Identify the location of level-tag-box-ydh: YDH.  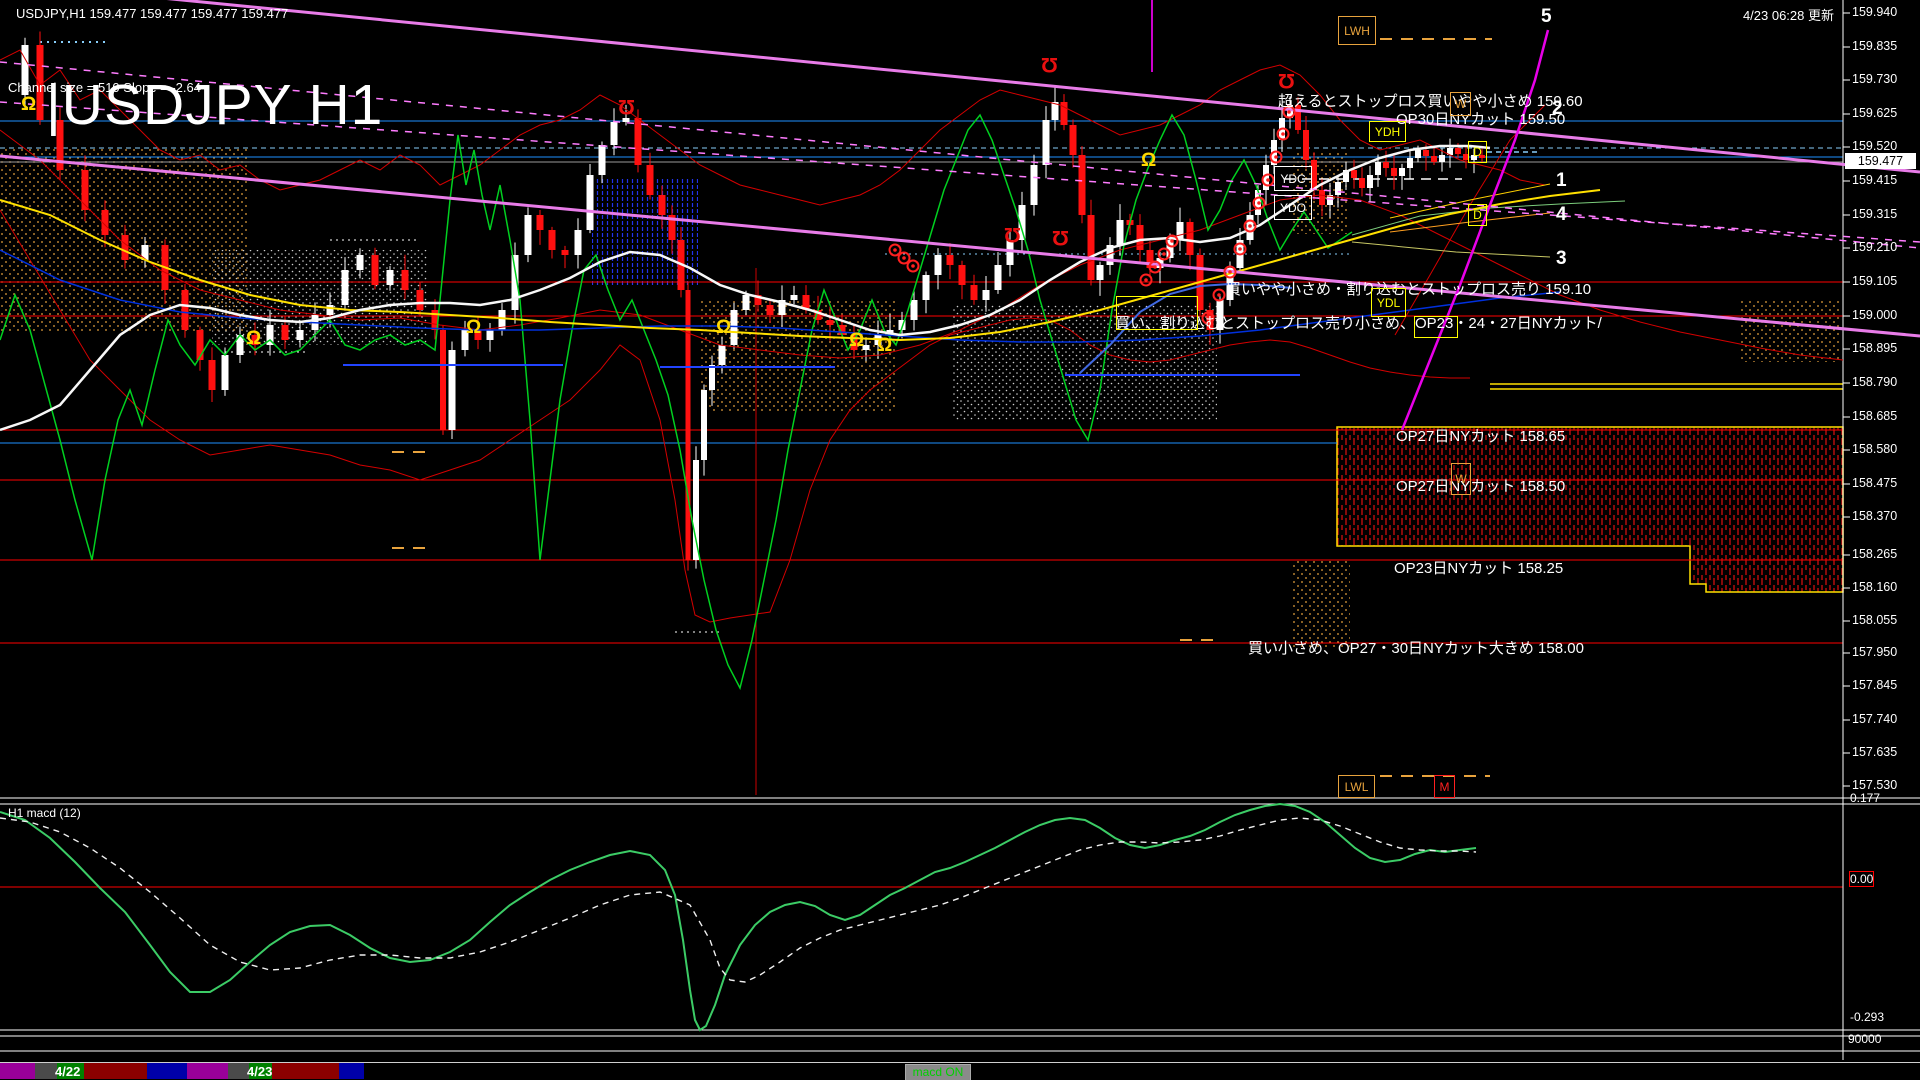
(1387, 131).